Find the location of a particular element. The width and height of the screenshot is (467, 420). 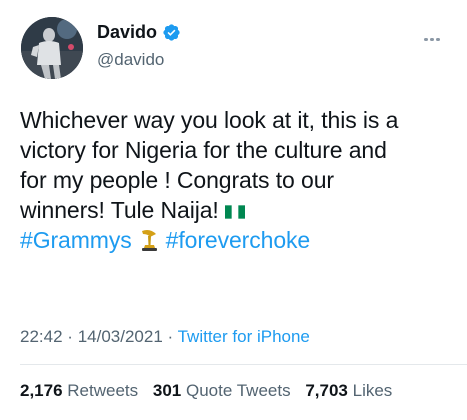

avatar-image is located at coordinates (52, 48).